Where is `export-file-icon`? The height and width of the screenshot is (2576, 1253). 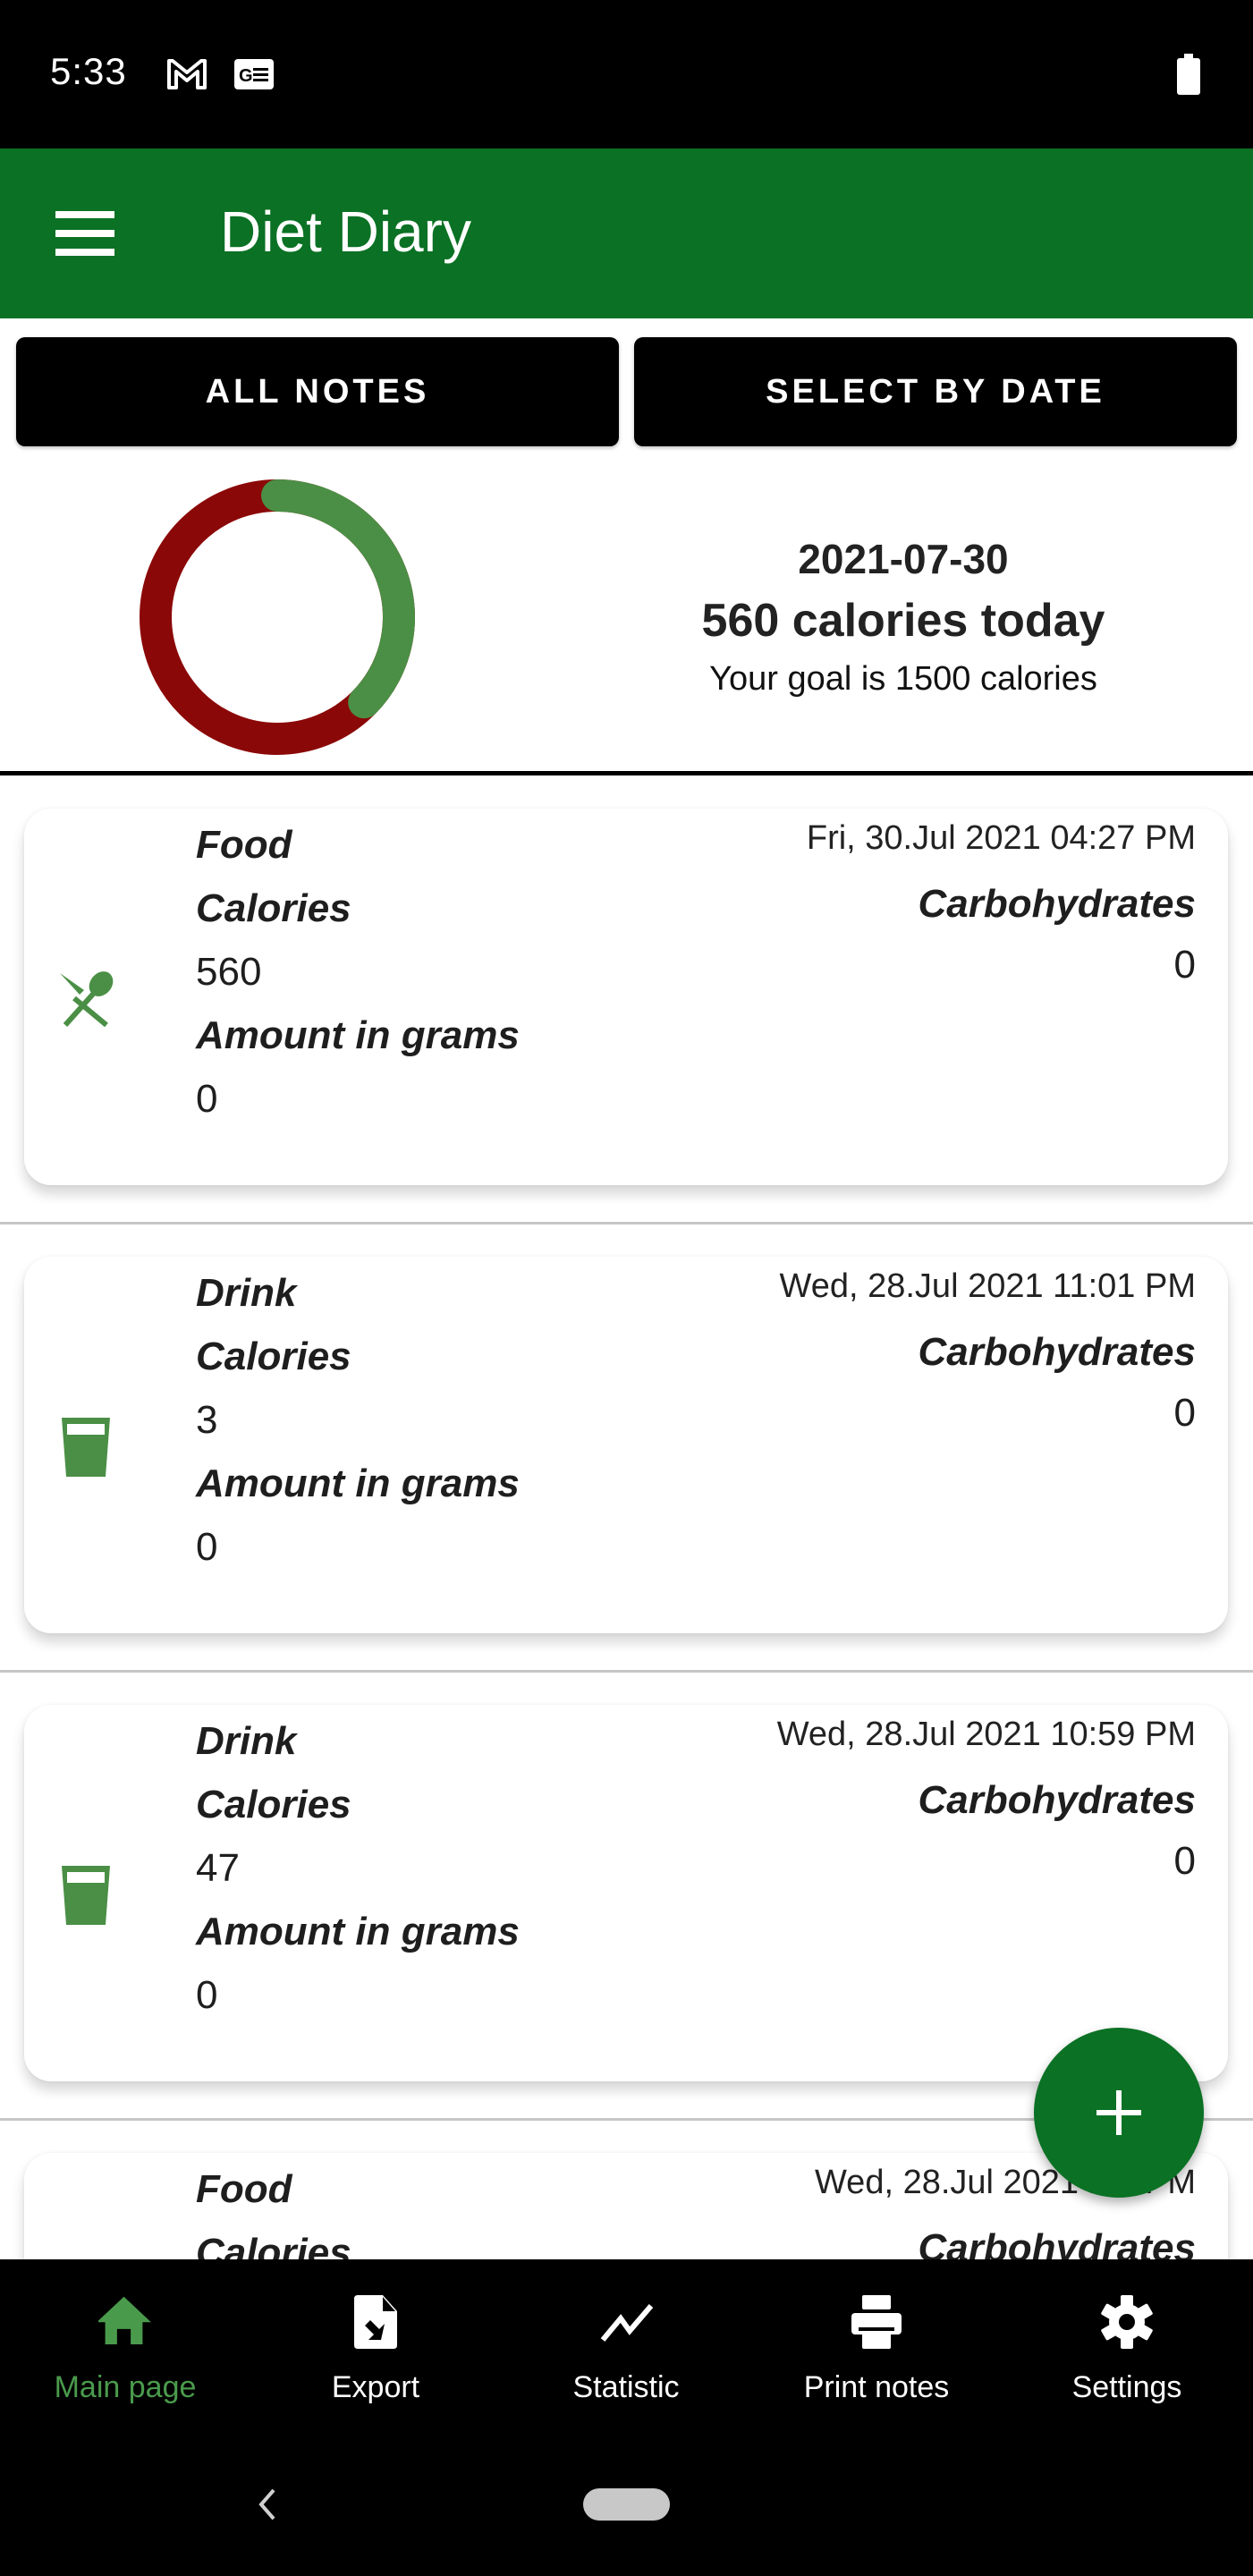
export-file-icon is located at coordinates (375, 2322).